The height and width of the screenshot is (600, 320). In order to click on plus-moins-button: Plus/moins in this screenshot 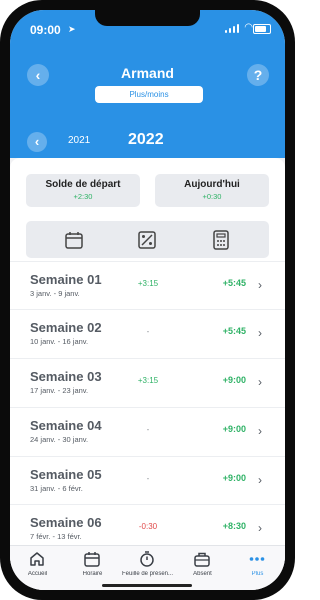, I will do `click(149, 94)`.